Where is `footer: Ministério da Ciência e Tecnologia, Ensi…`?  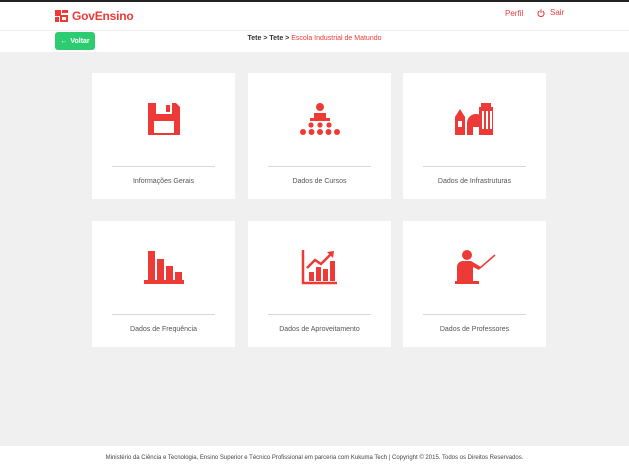
footer: Ministério da Ciência e Tecnologia, Ensi… is located at coordinates (314, 458).